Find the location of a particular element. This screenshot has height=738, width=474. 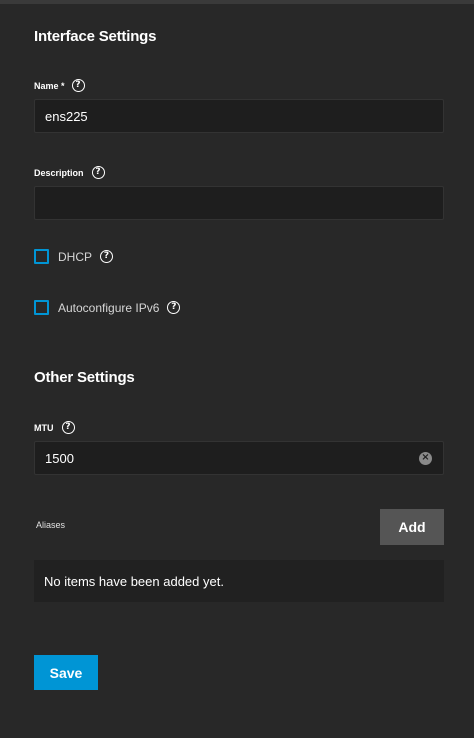

dhcp-label: DHCP is located at coordinates (75, 256).